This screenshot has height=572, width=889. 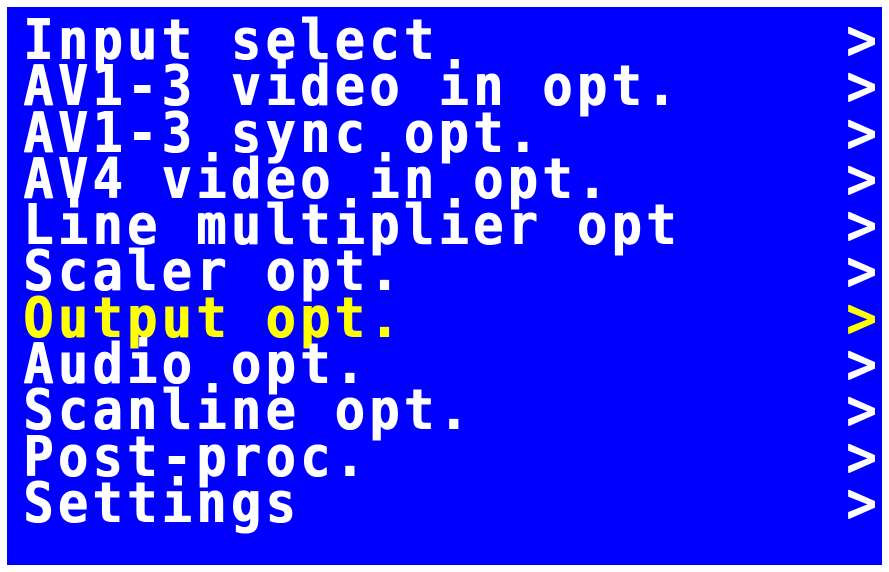 I want to click on menu-item-settings: Settings >, so click(x=450, y=503).